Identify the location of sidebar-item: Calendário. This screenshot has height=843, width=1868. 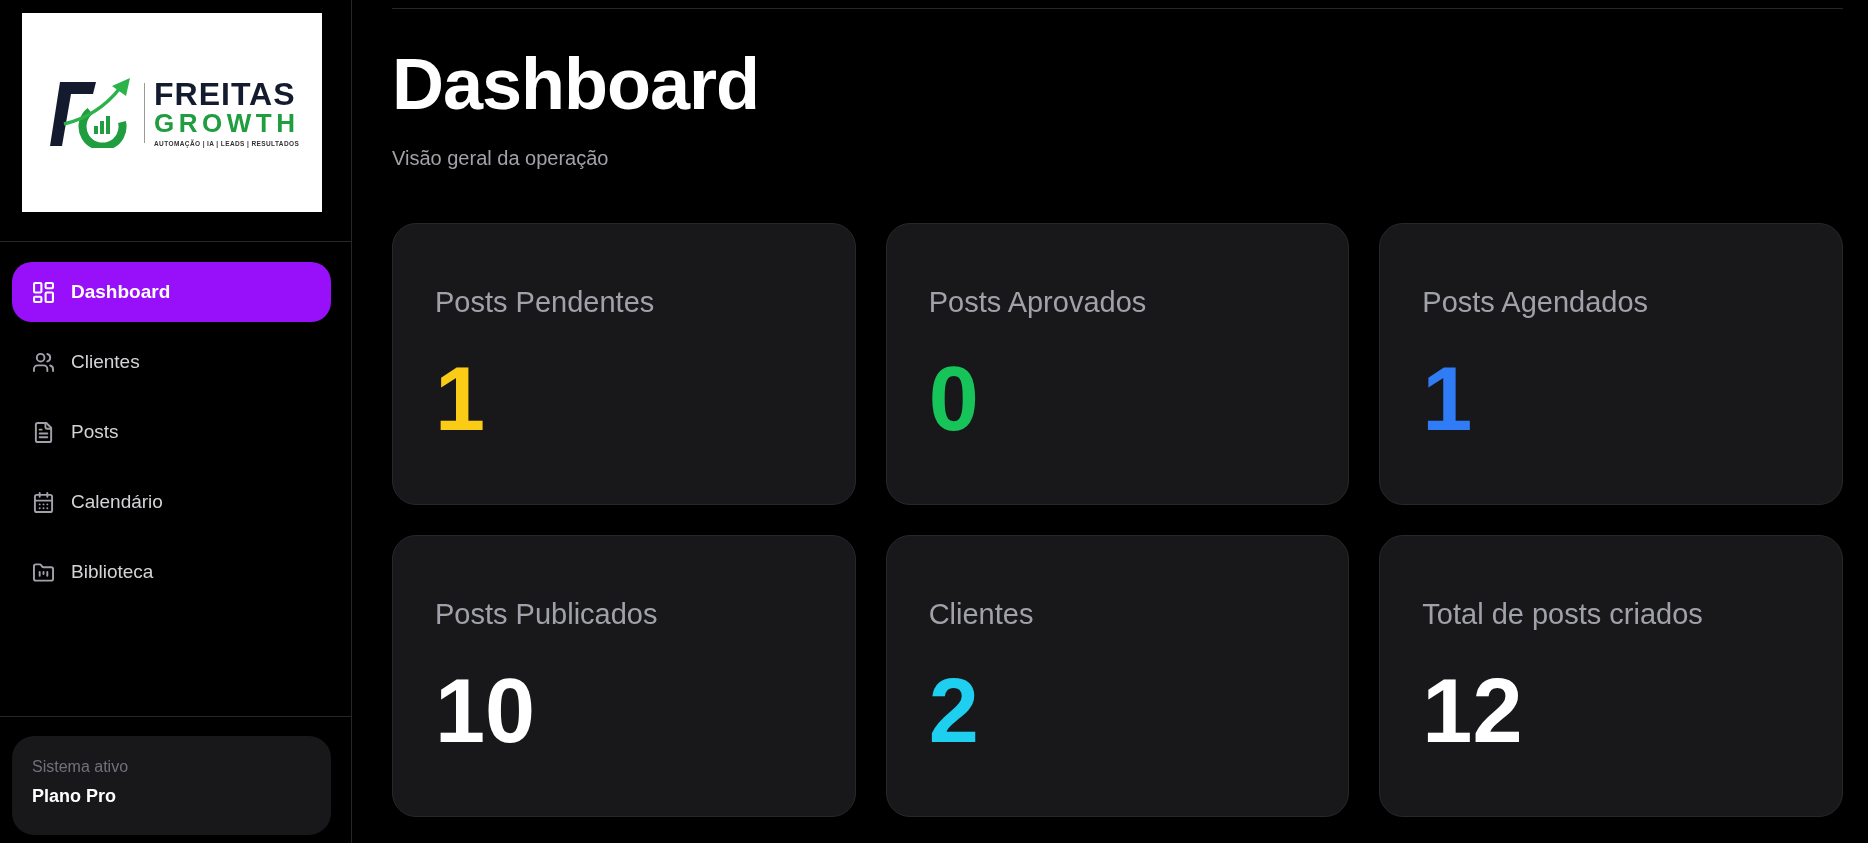
(171, 502).